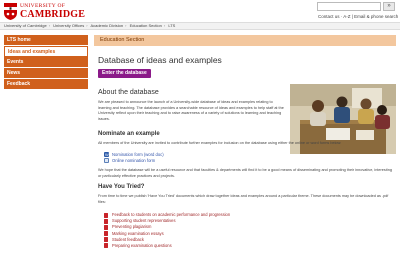 This screenshot has height=259, width=400. Describe the element at coordinates (128, 92) in the screenshot. I see `about-heading: About the database` at that location.